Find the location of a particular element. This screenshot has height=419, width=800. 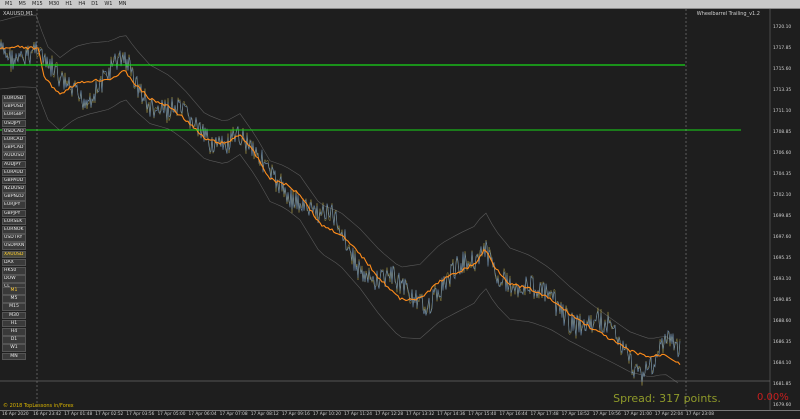

time-tick-label: 17 Apr 05:00 is located at coordinates (171, 414).